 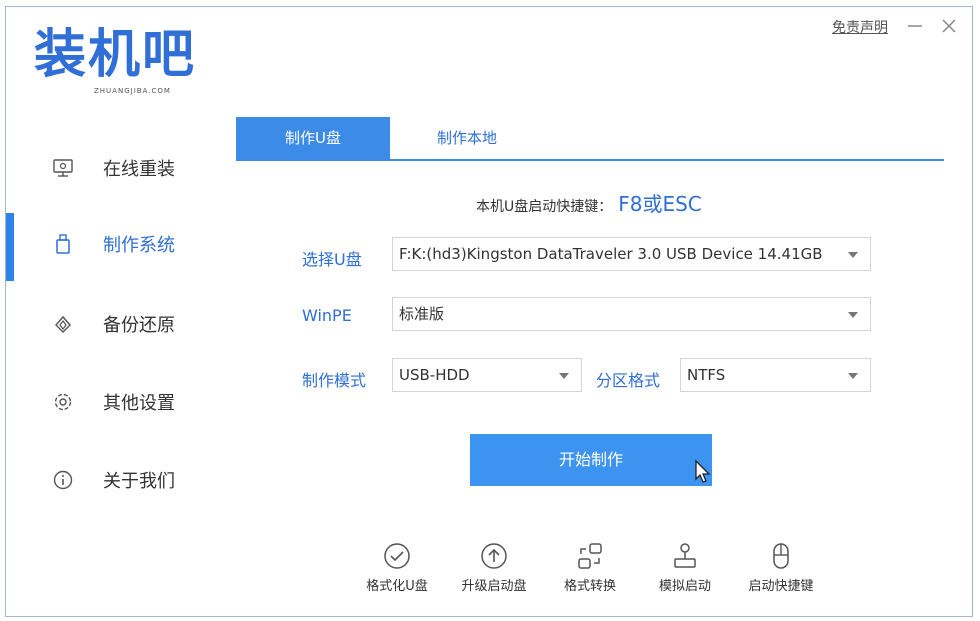 I want to click on boot-hotkey-info: 本机U盘启动快捷键： F8或ESC, so click(x=589, y=202).